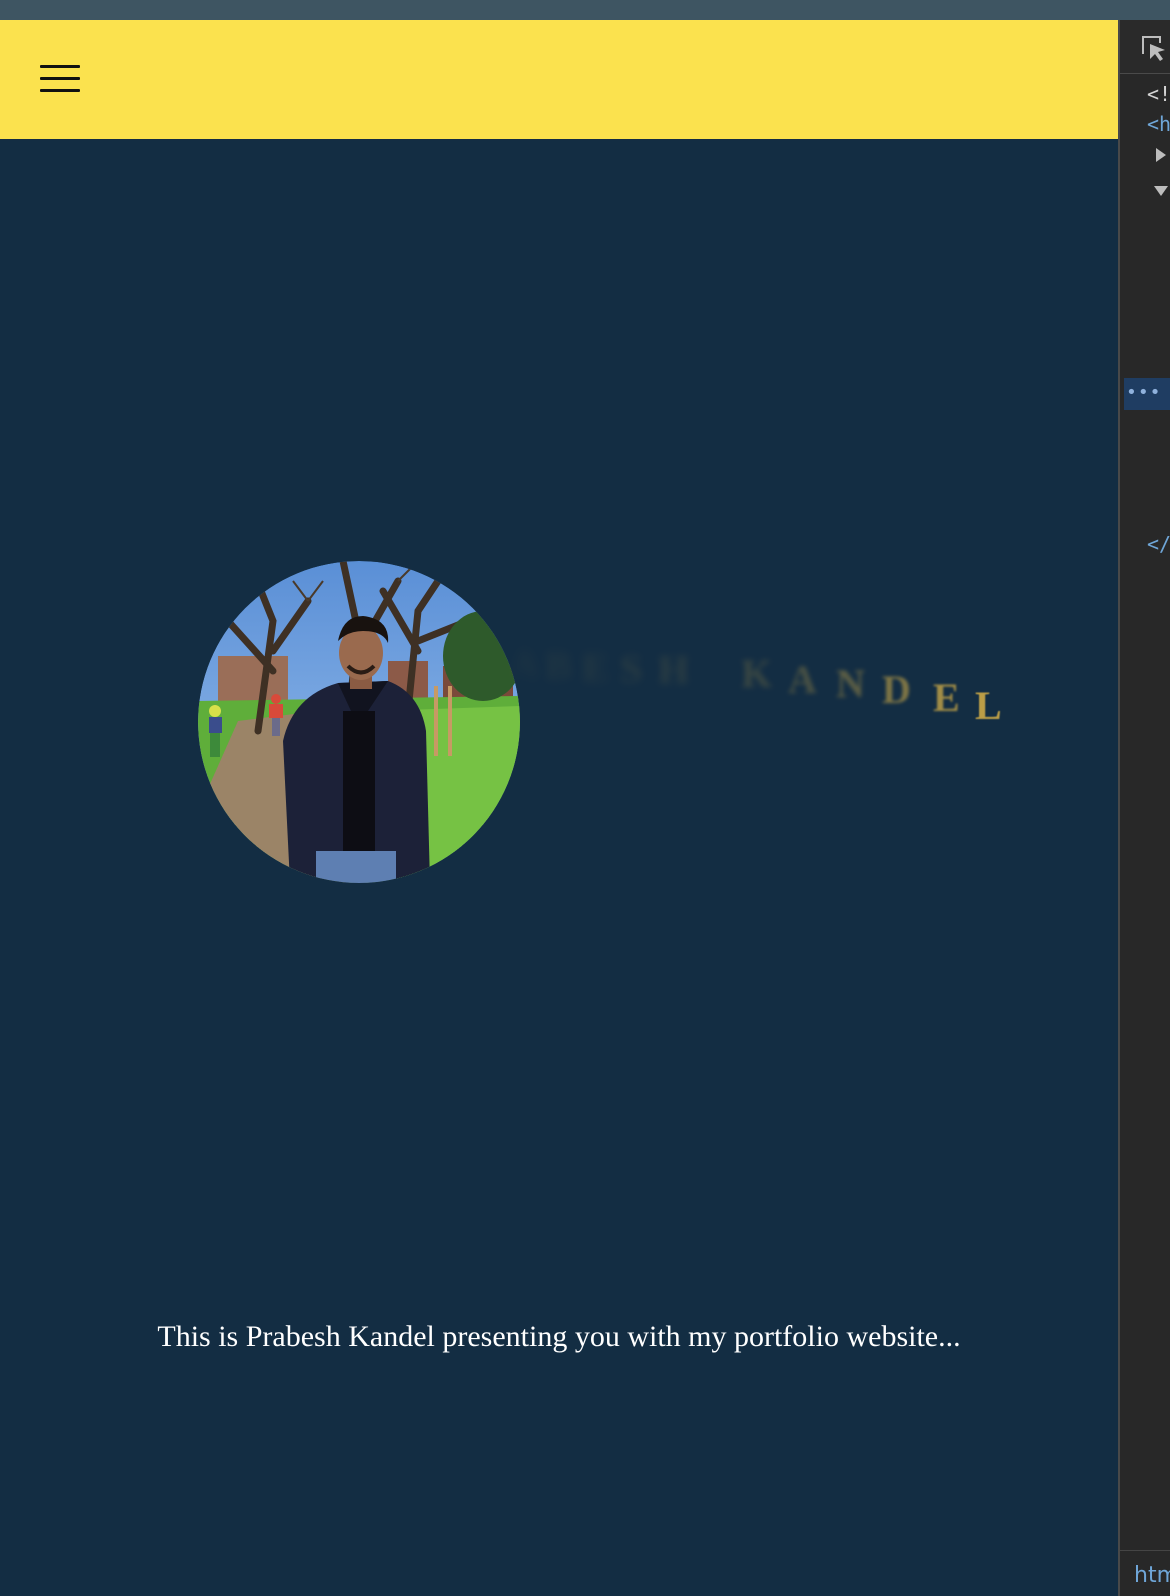  What do you see at coordinates (1158, 124) in the screenshot?
I see `devtools-html-line: <h` at bounding box center [1158, 124].